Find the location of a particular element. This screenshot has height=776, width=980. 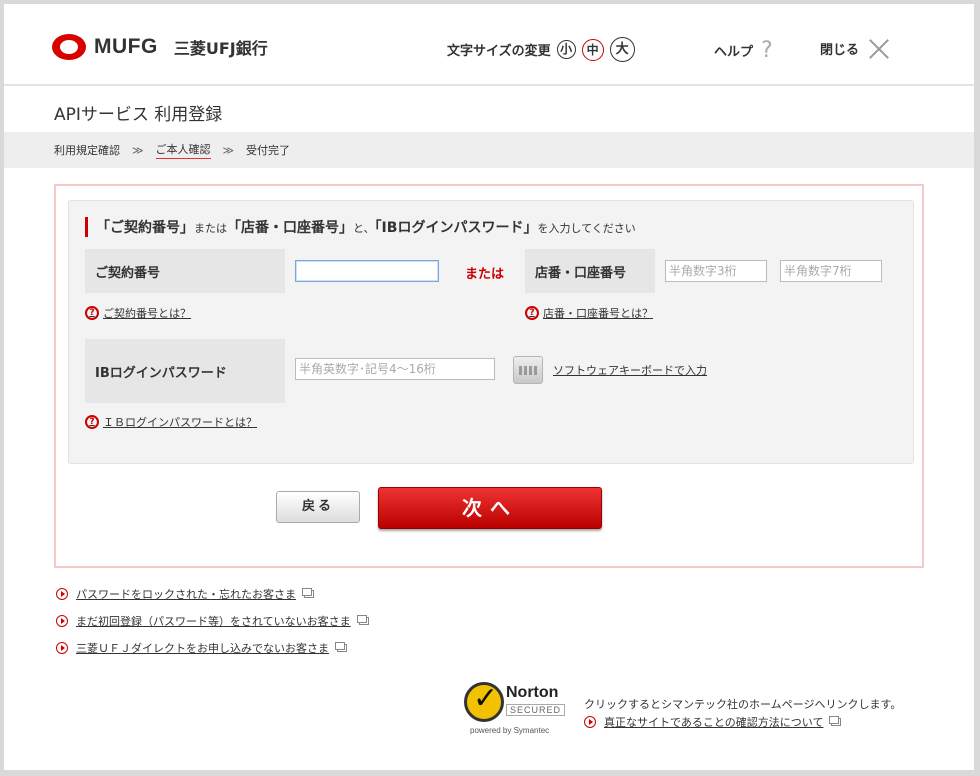

norton-secured-seal: Norton SECURED powered by Symantec is located at coordinates (515, 708).